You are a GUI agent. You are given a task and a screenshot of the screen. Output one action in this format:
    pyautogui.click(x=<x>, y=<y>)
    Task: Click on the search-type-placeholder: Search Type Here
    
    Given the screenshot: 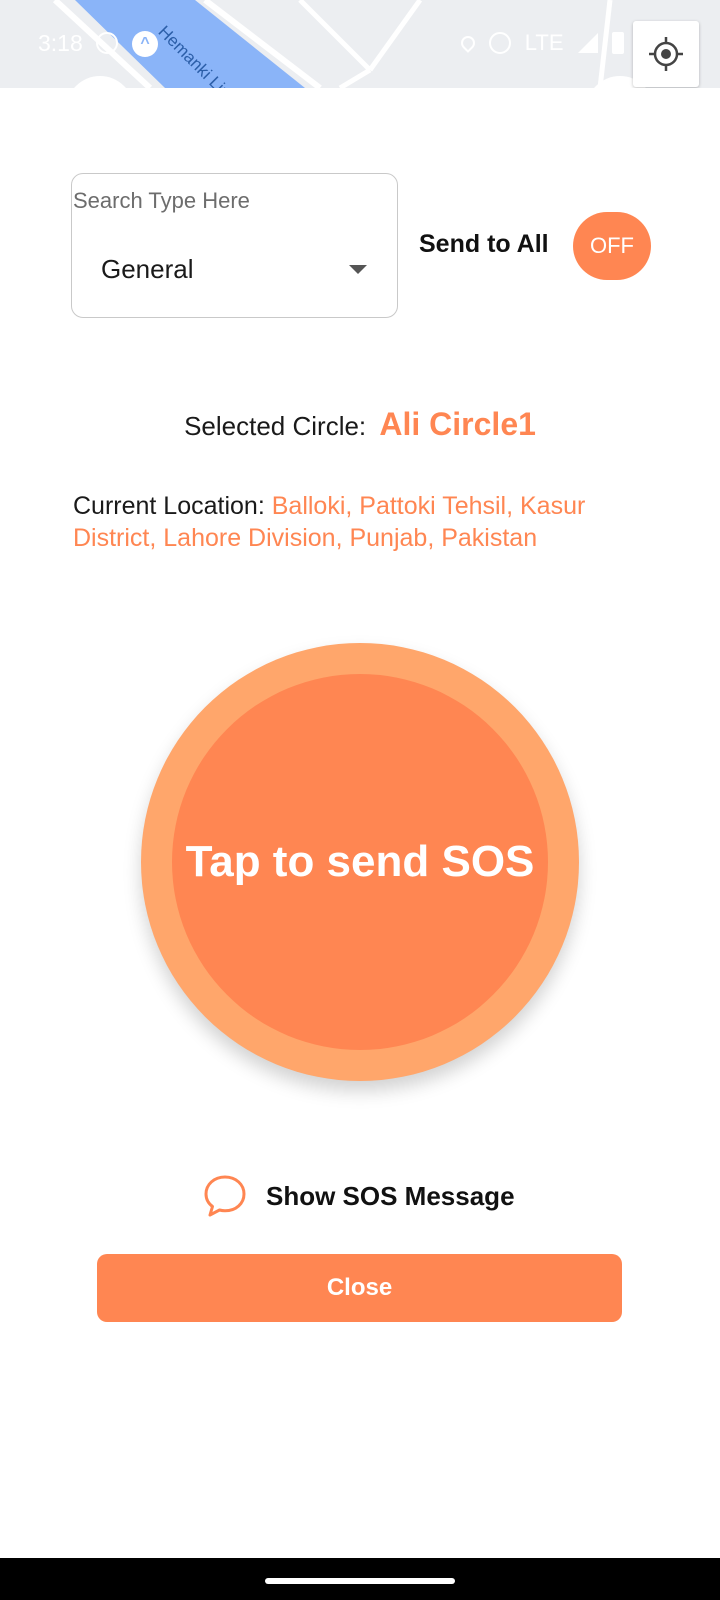 What is the action you would take?
    pyautogui.click(x=161, y=200)
    